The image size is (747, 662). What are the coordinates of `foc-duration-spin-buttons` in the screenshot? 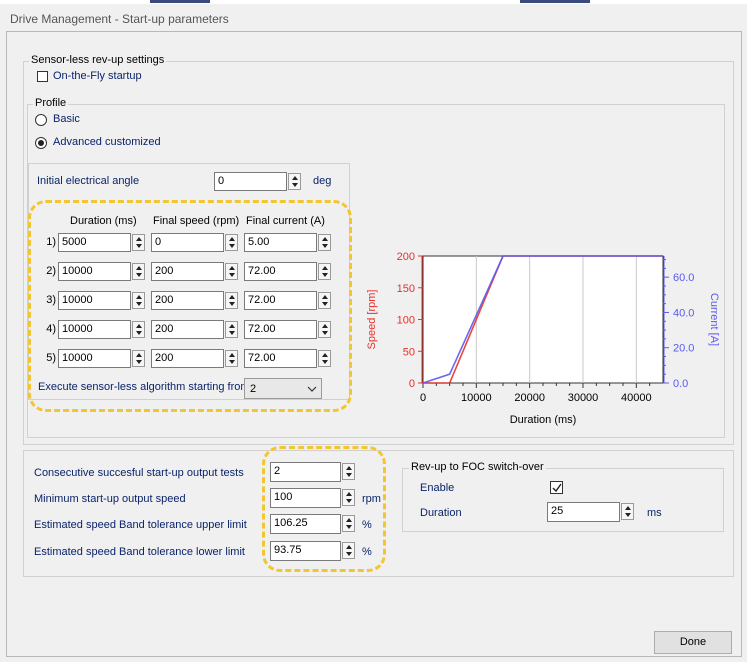 It's located at (627, 511).